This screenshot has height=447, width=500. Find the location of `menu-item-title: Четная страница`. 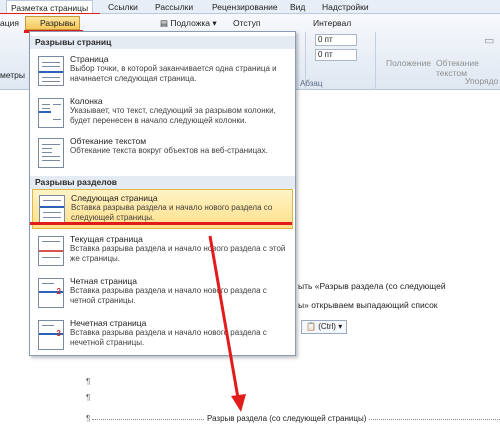

menu-item-title: Четная страница is located at coordinates (104, 281).